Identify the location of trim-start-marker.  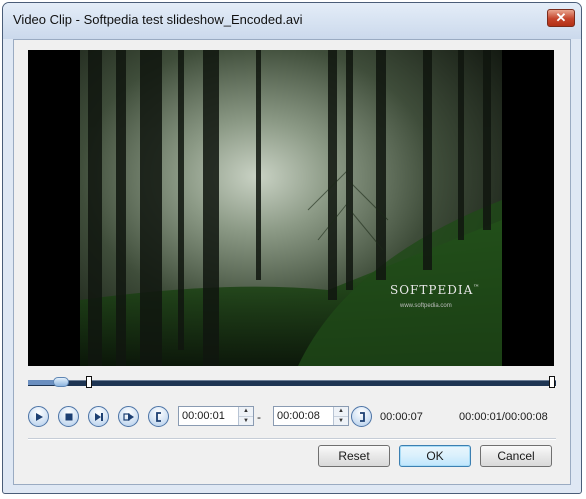
(89, 382).